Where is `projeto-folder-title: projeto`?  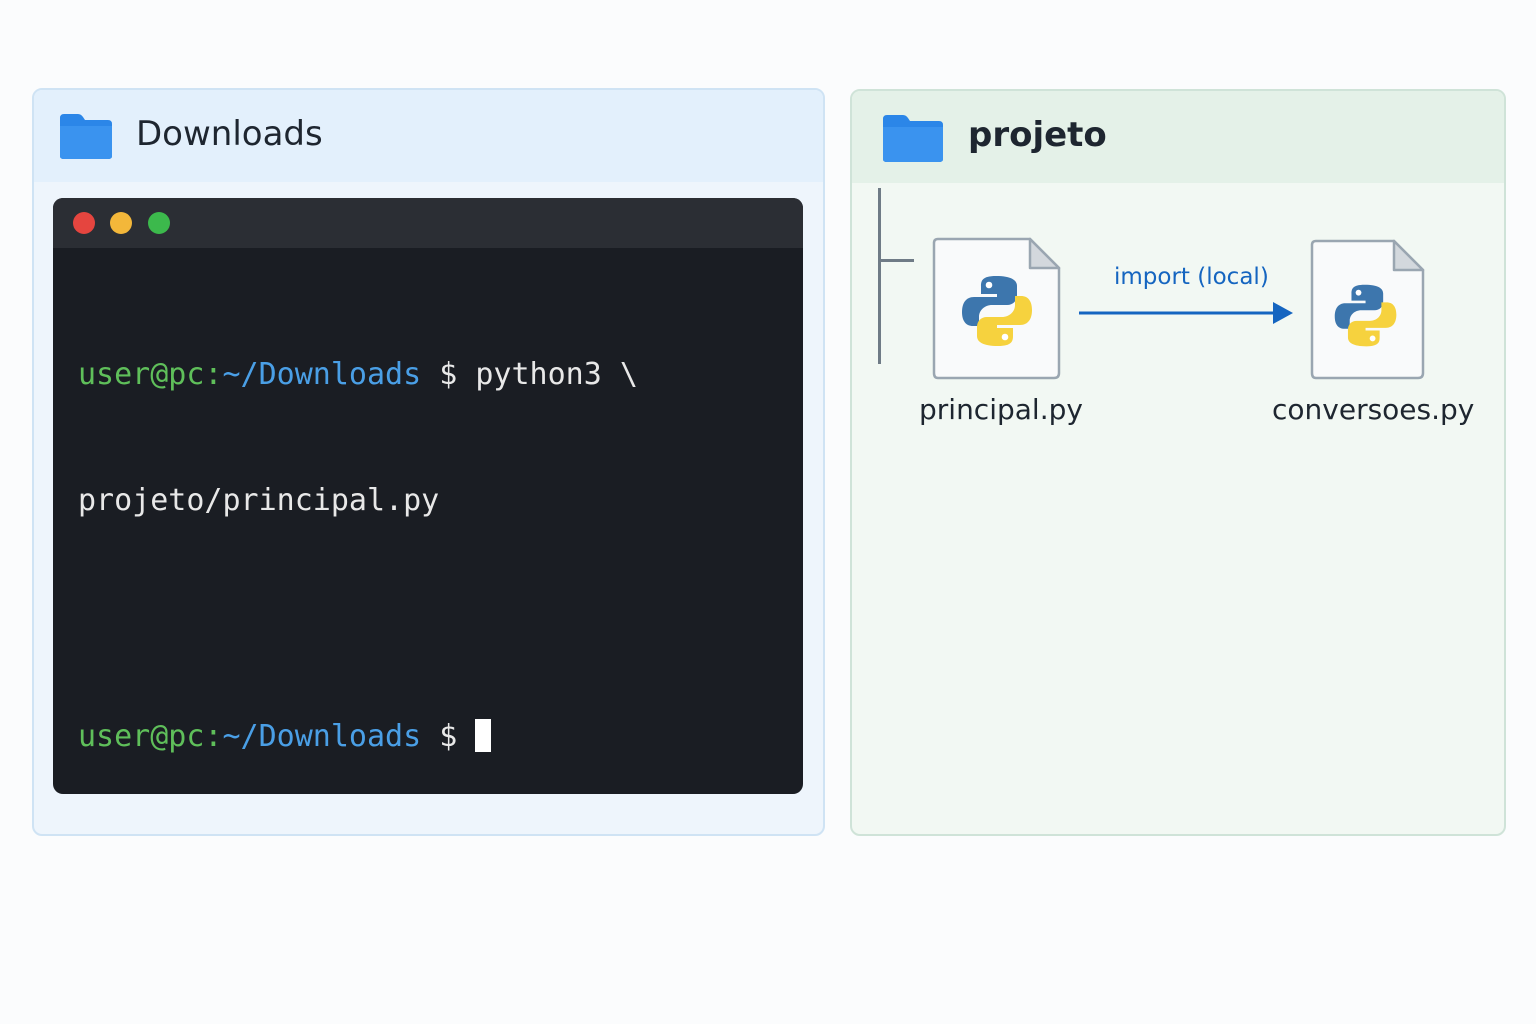 projeto-folder-title: projeto is located at coordinates (1037, 135).